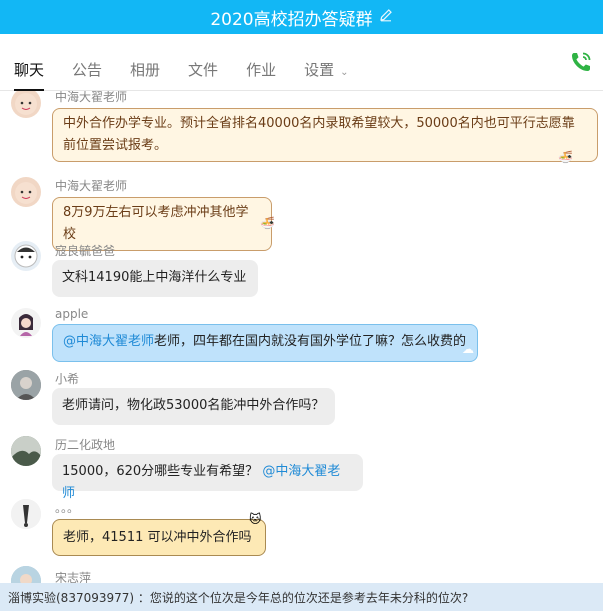  I want to click on tab-homework: 作业, so click(261, 73).